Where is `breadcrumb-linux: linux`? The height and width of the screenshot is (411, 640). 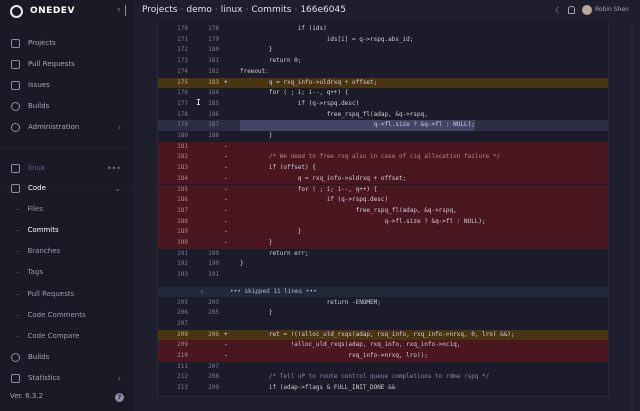 breadcrumb-linux: linux is located at coordinates (232, 10).